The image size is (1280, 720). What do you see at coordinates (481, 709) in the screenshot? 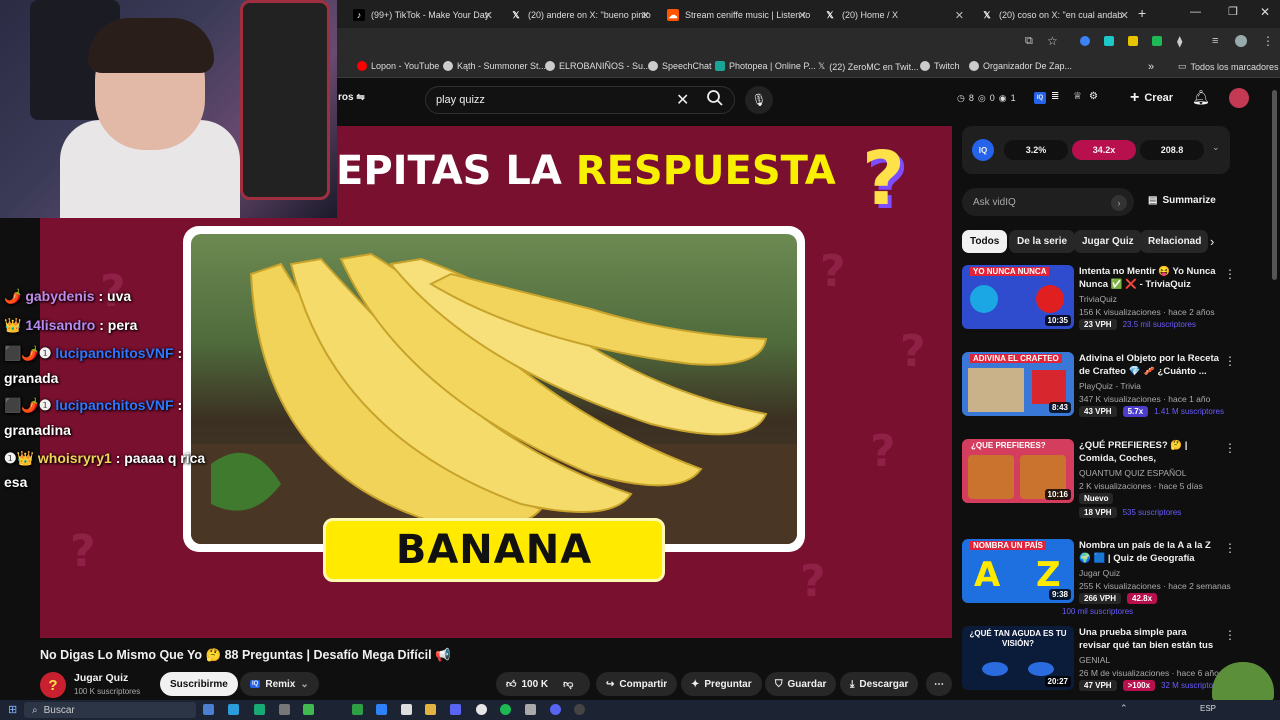
I see `chrome-icon` at bounding box center [481, 709].